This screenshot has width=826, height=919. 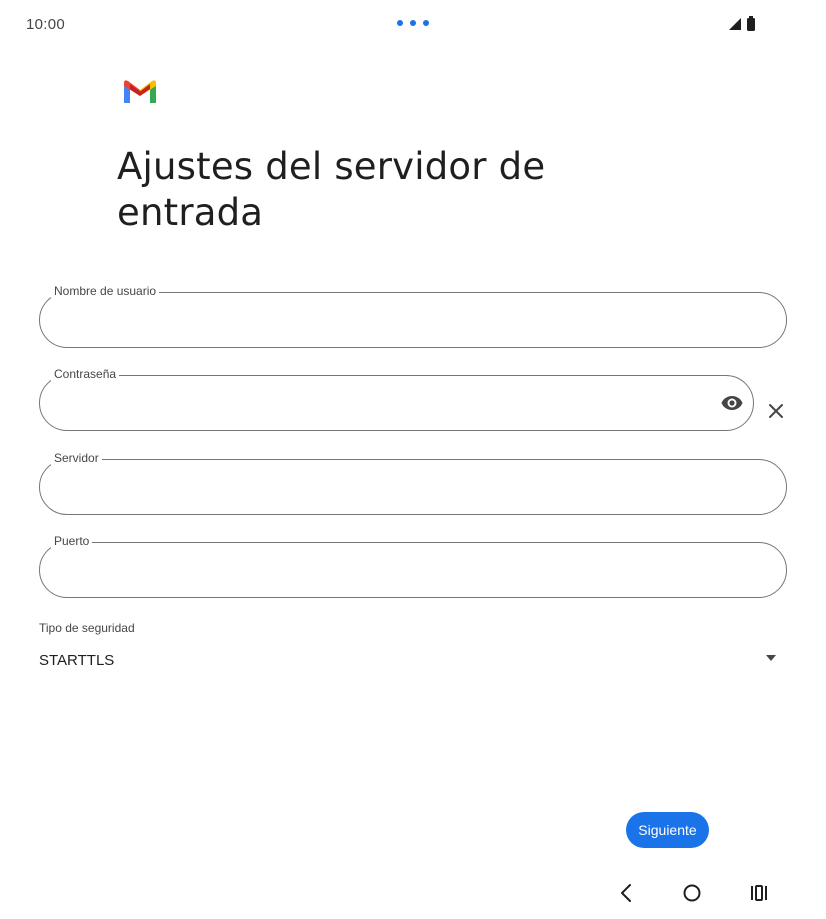 I want to click on status-icons, so click(x=744, y=24).